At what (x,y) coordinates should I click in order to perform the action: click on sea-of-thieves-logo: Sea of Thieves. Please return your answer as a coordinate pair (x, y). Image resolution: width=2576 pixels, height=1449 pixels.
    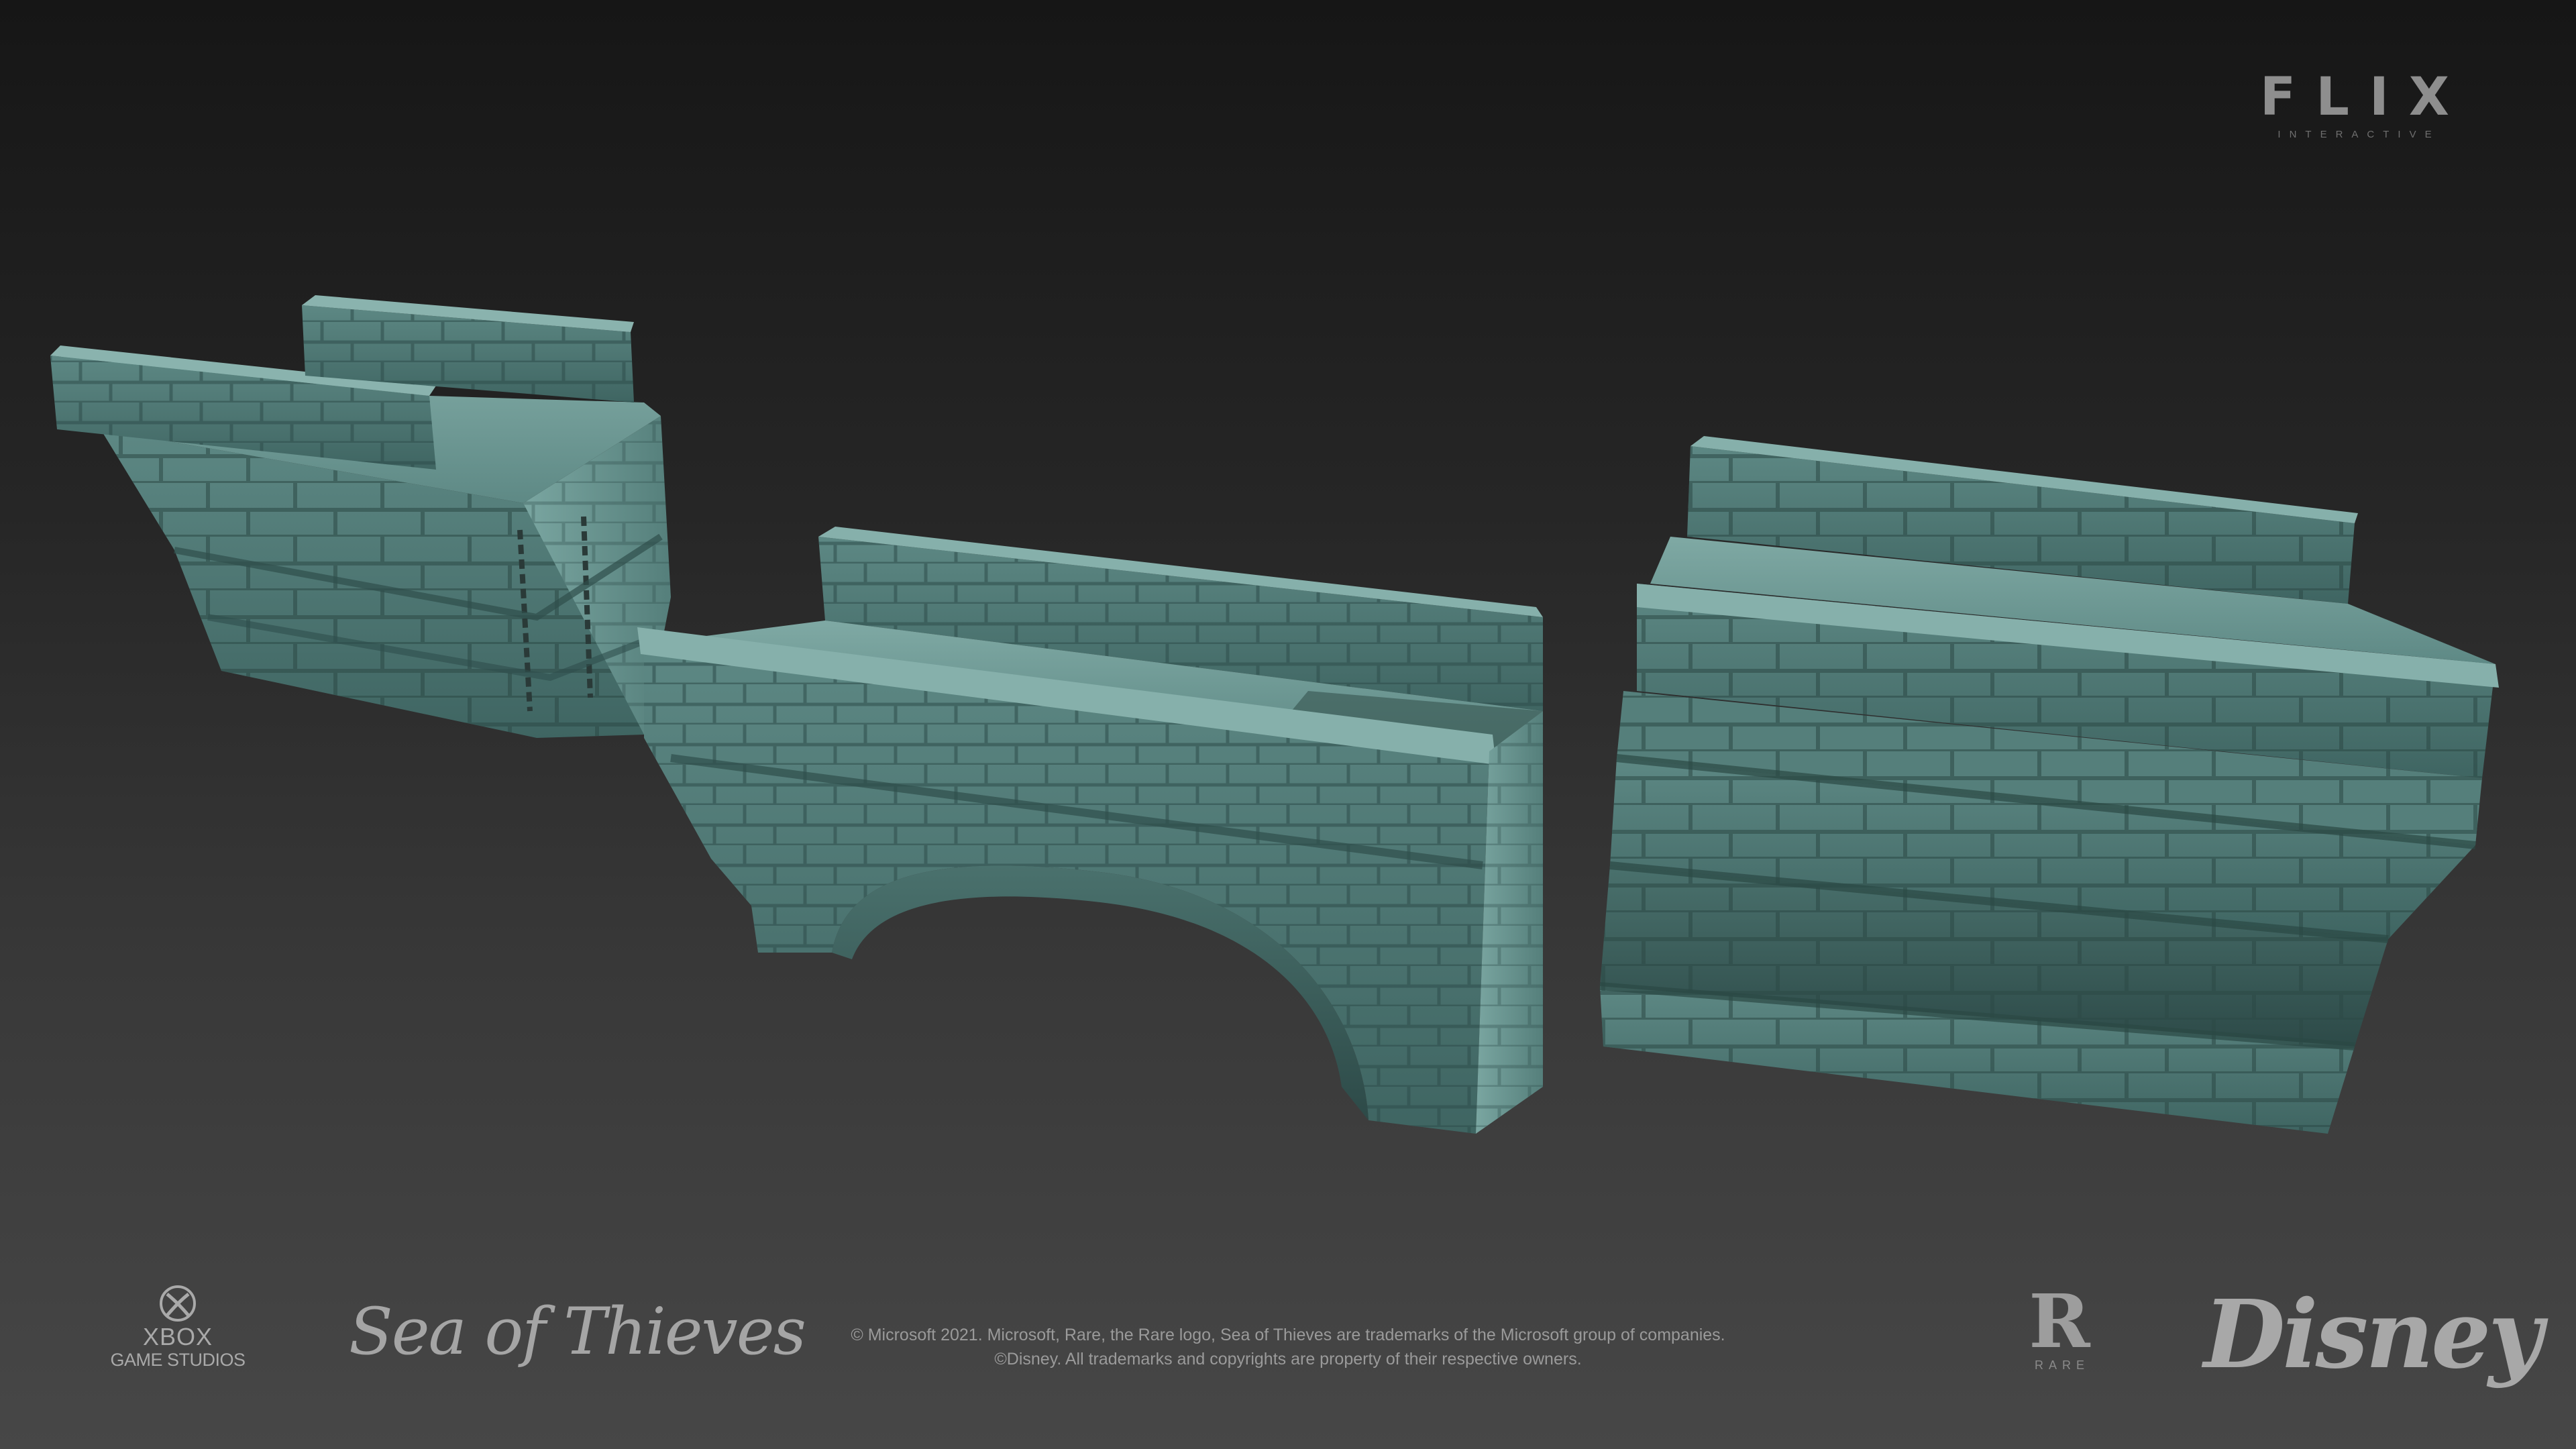
    Looking at the image, I should click on (577, 1335).